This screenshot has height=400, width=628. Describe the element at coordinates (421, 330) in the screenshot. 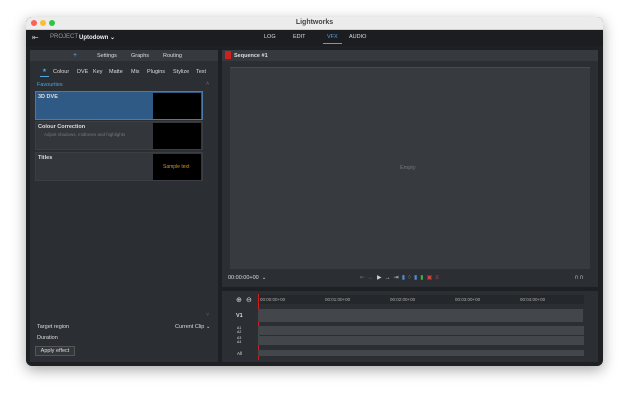

I see `track-a1a2` at that location.